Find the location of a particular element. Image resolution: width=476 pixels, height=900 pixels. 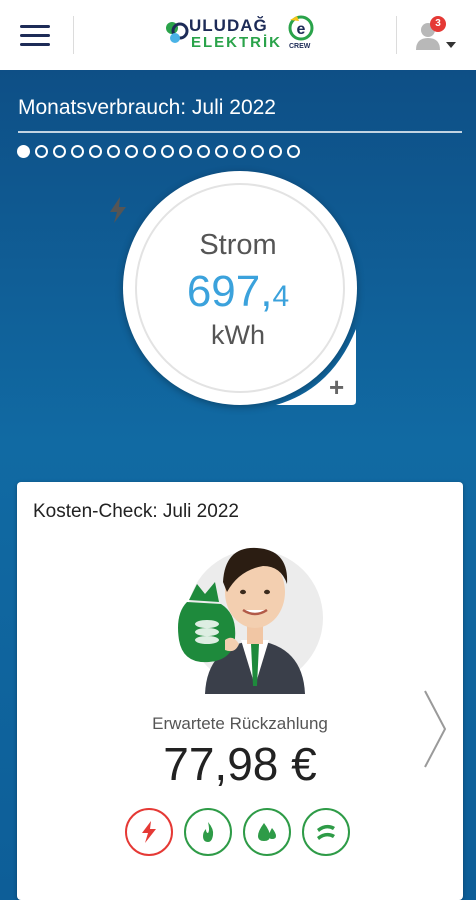

gas-button is located at coordinates (208, 832).